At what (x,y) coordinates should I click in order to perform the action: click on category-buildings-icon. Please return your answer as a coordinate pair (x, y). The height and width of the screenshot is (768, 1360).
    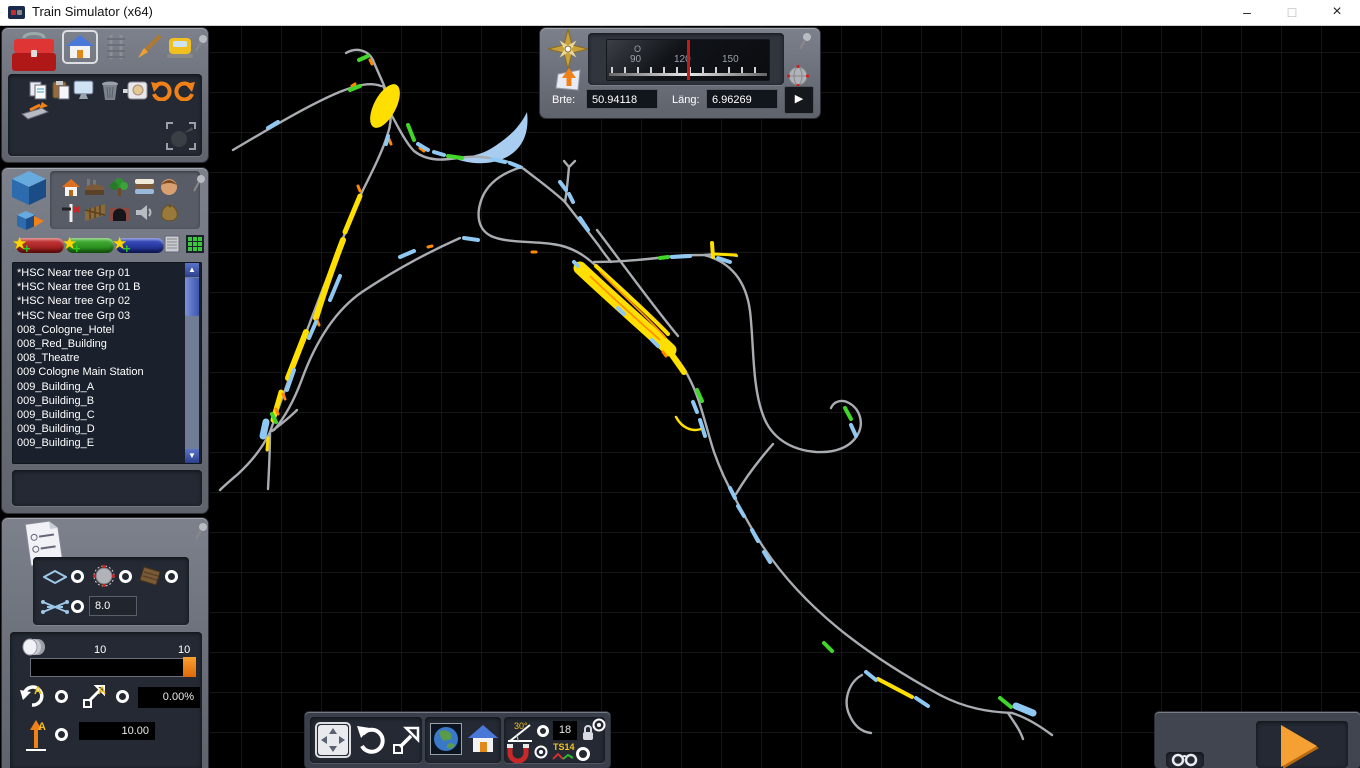
    Looking at the image, I should click on (71, 187).